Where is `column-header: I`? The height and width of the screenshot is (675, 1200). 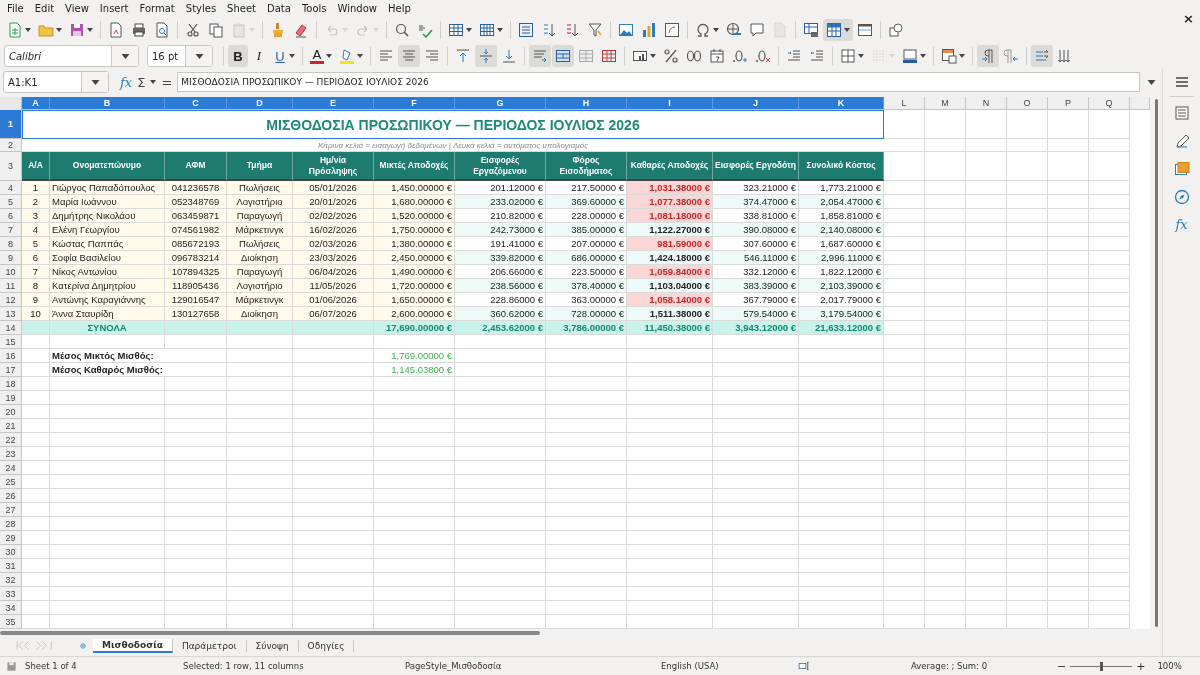
column-header: I is located at coordinates (670, 103).